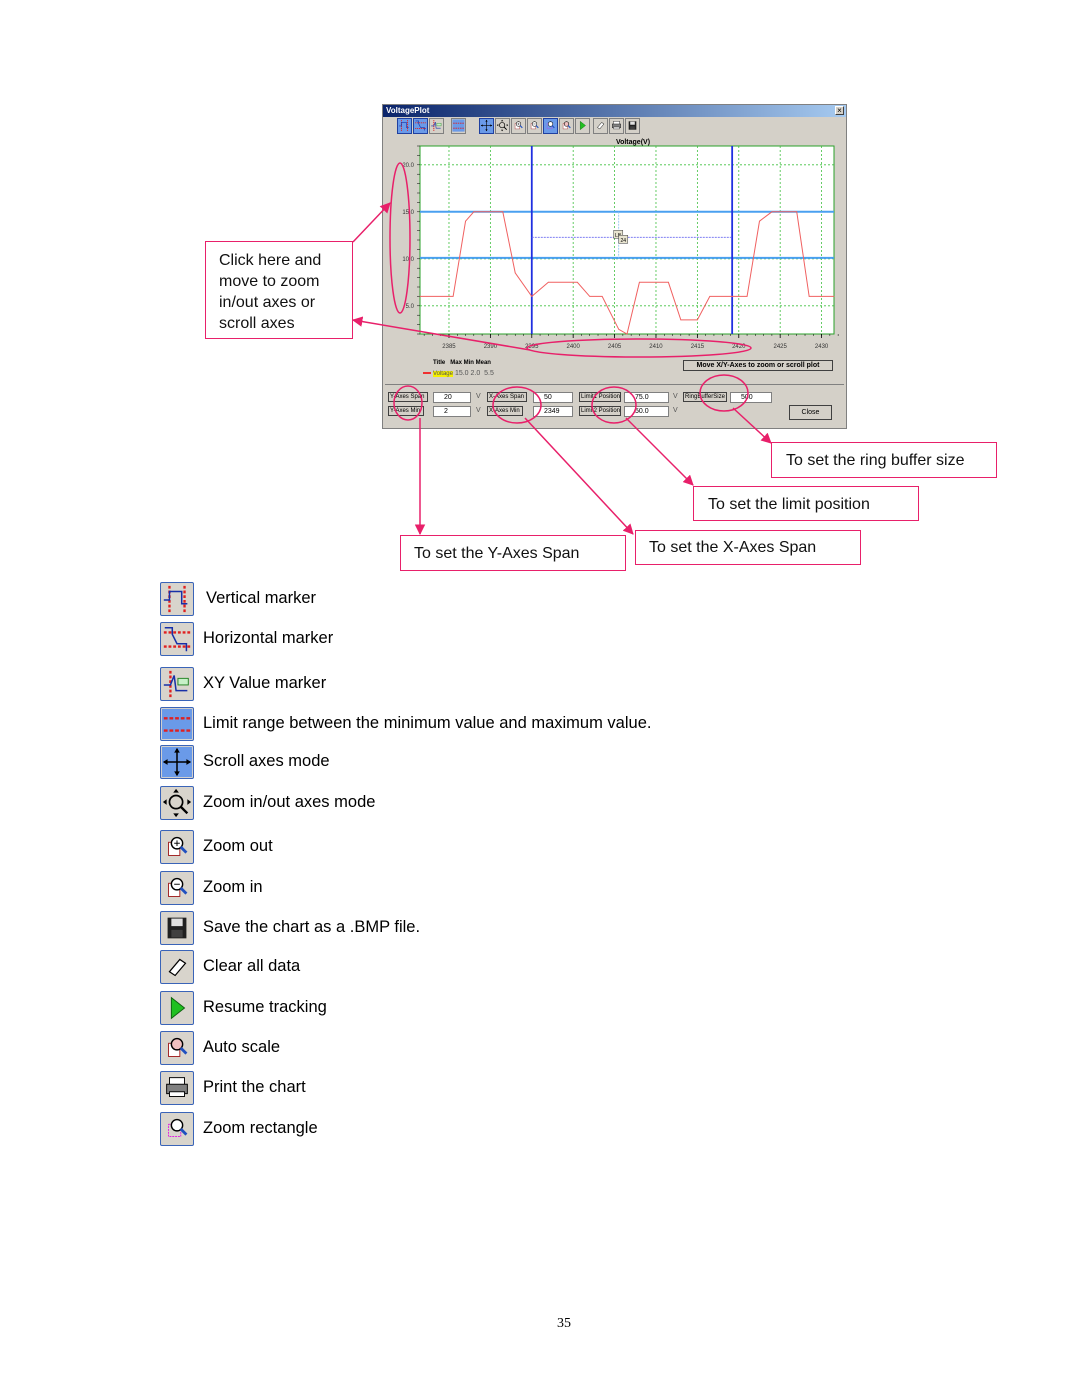 This screenshot has width=1080, height=1397. What do you see at coordinates (507, 397) in the screenshot?
I see `x-axes-span-label: X-Axes Span` at bounding box center [507, 397].